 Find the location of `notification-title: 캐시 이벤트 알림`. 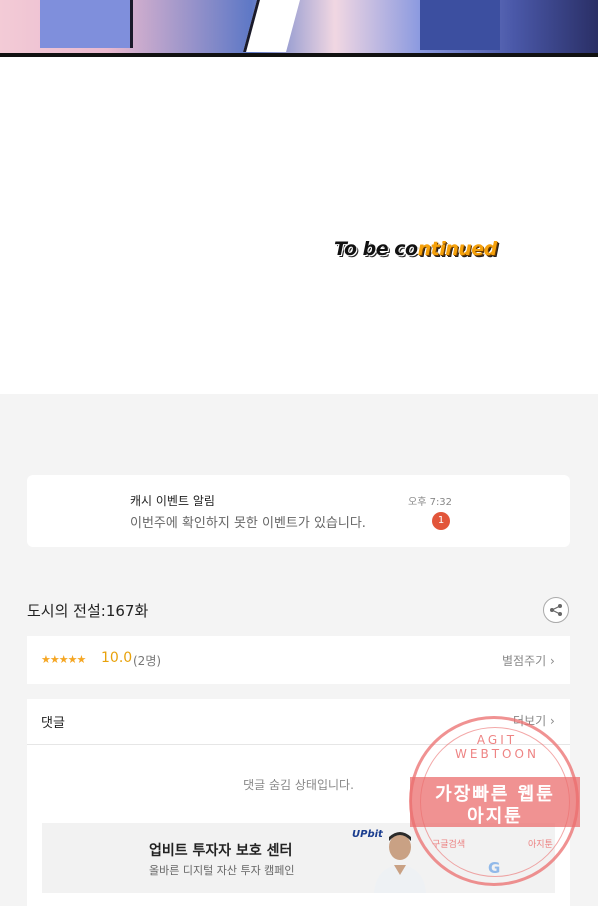

notification-title: 캐시 이벤트 알림 is located at coordinates (172, 501).